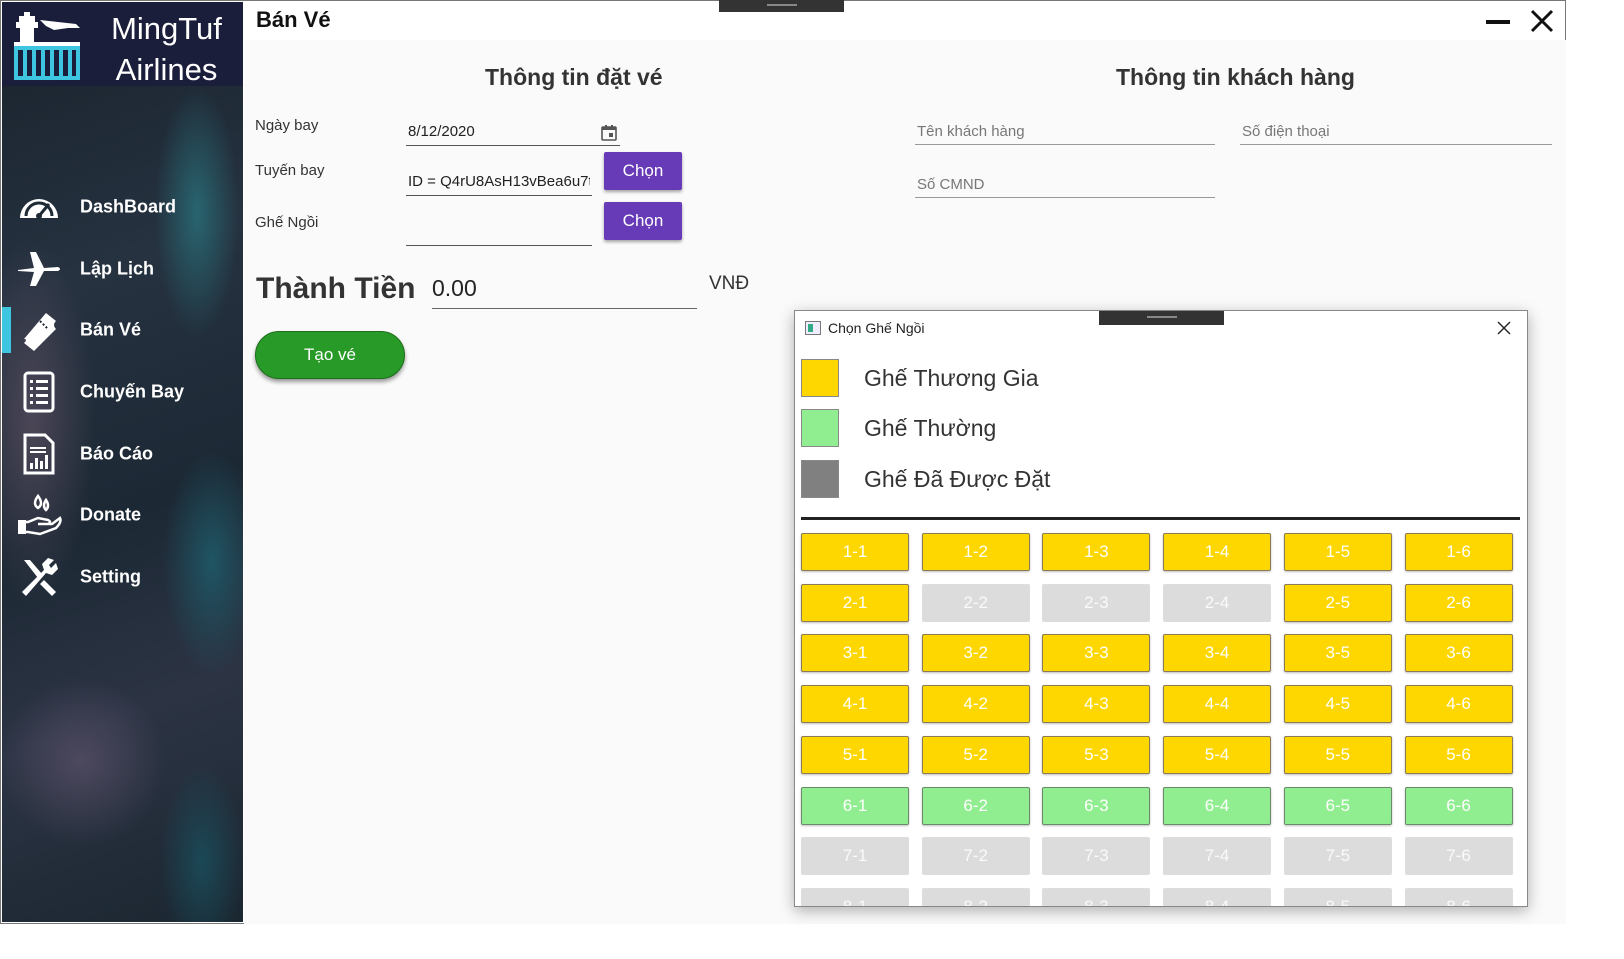 This screenshot has width=1624, height=959. Describe the element at coordinates (975, 805) in the screenshot. I see `seat-button-6-2: 6-2` at that location.